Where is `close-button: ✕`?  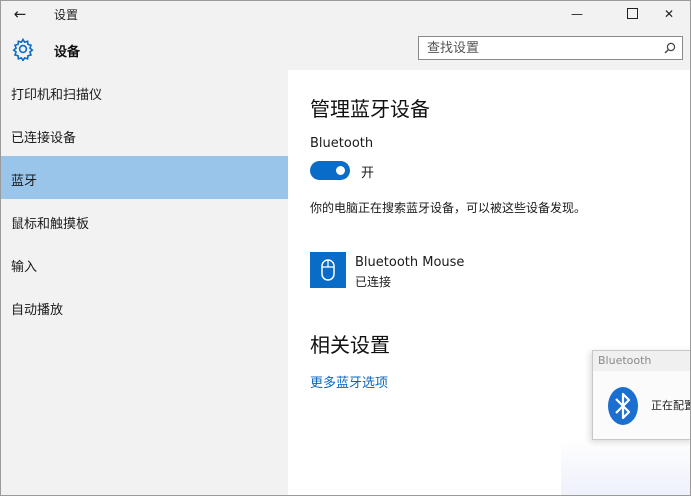 close-button: ✕ is located at coordinates (668, 14).